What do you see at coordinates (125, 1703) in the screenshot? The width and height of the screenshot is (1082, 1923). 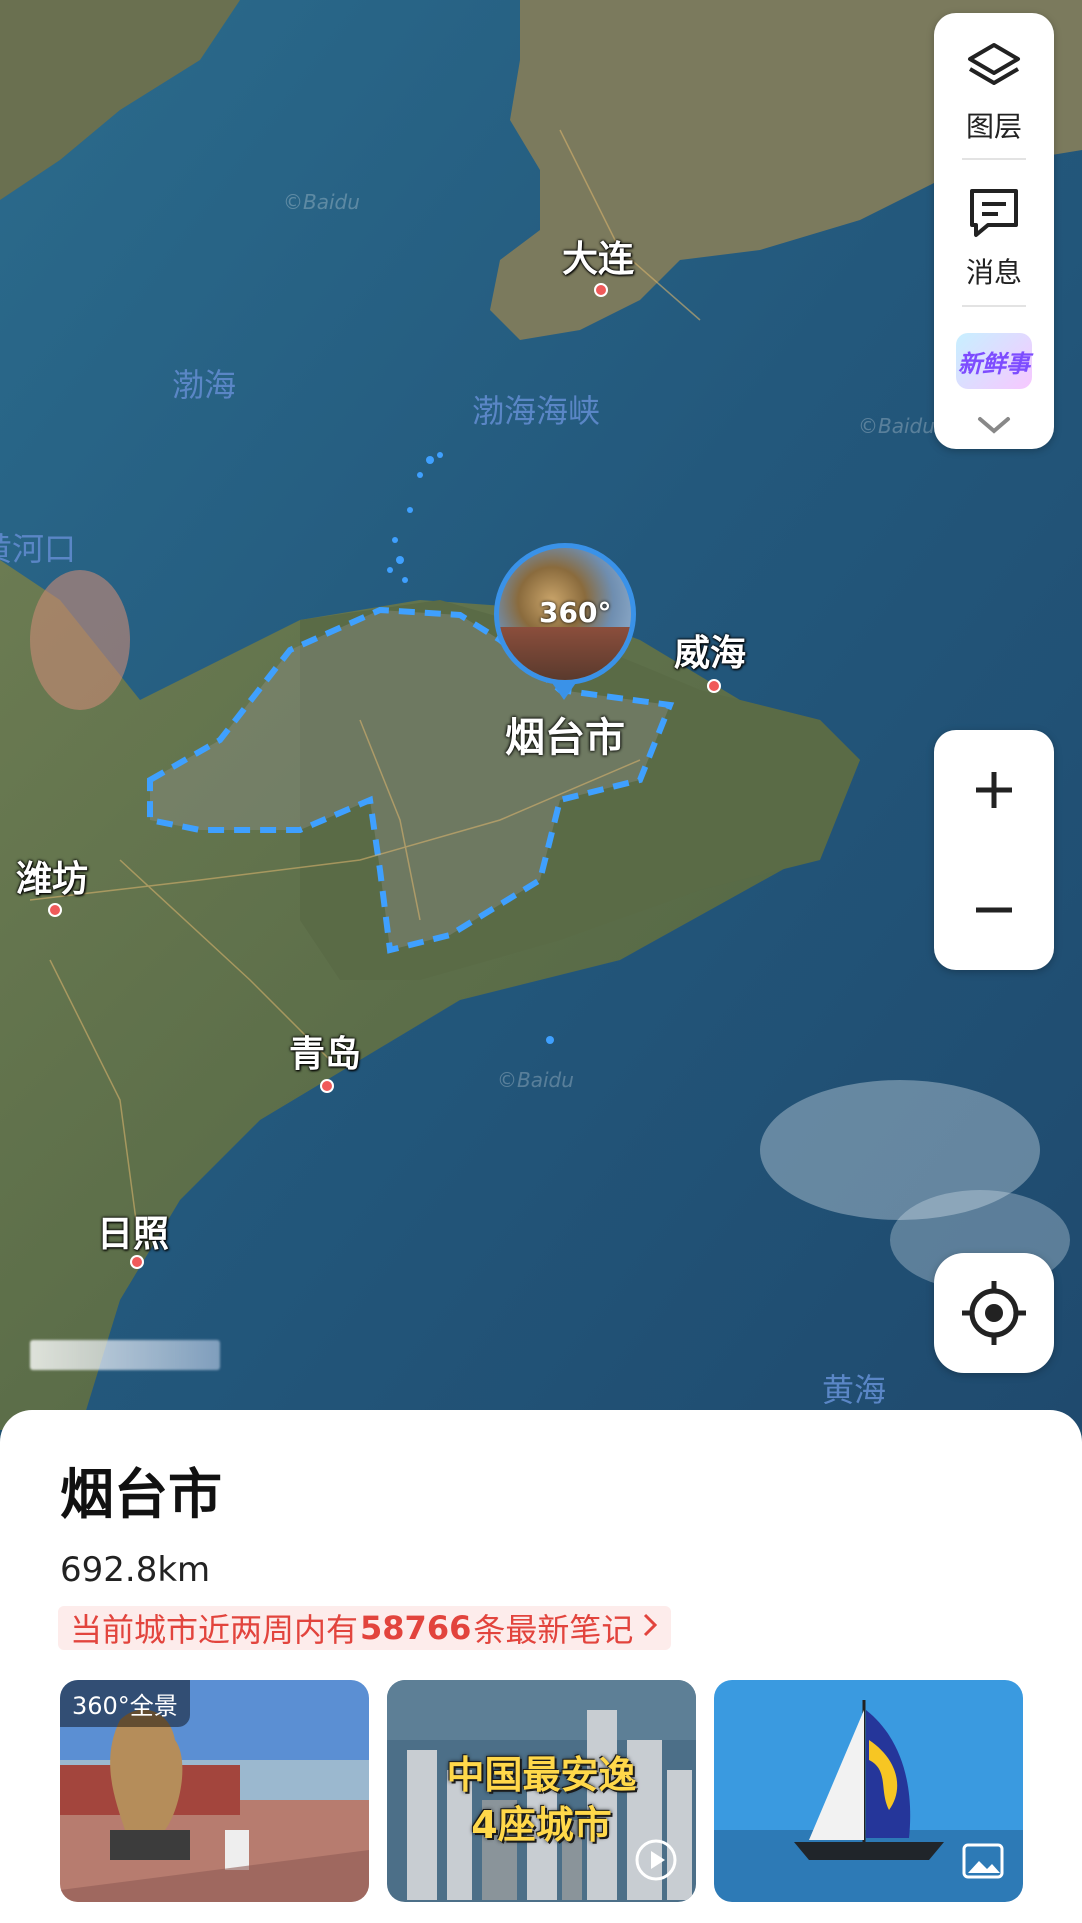 I see `panorama-tag: 360°全景` at bounding box center [125, 1703].